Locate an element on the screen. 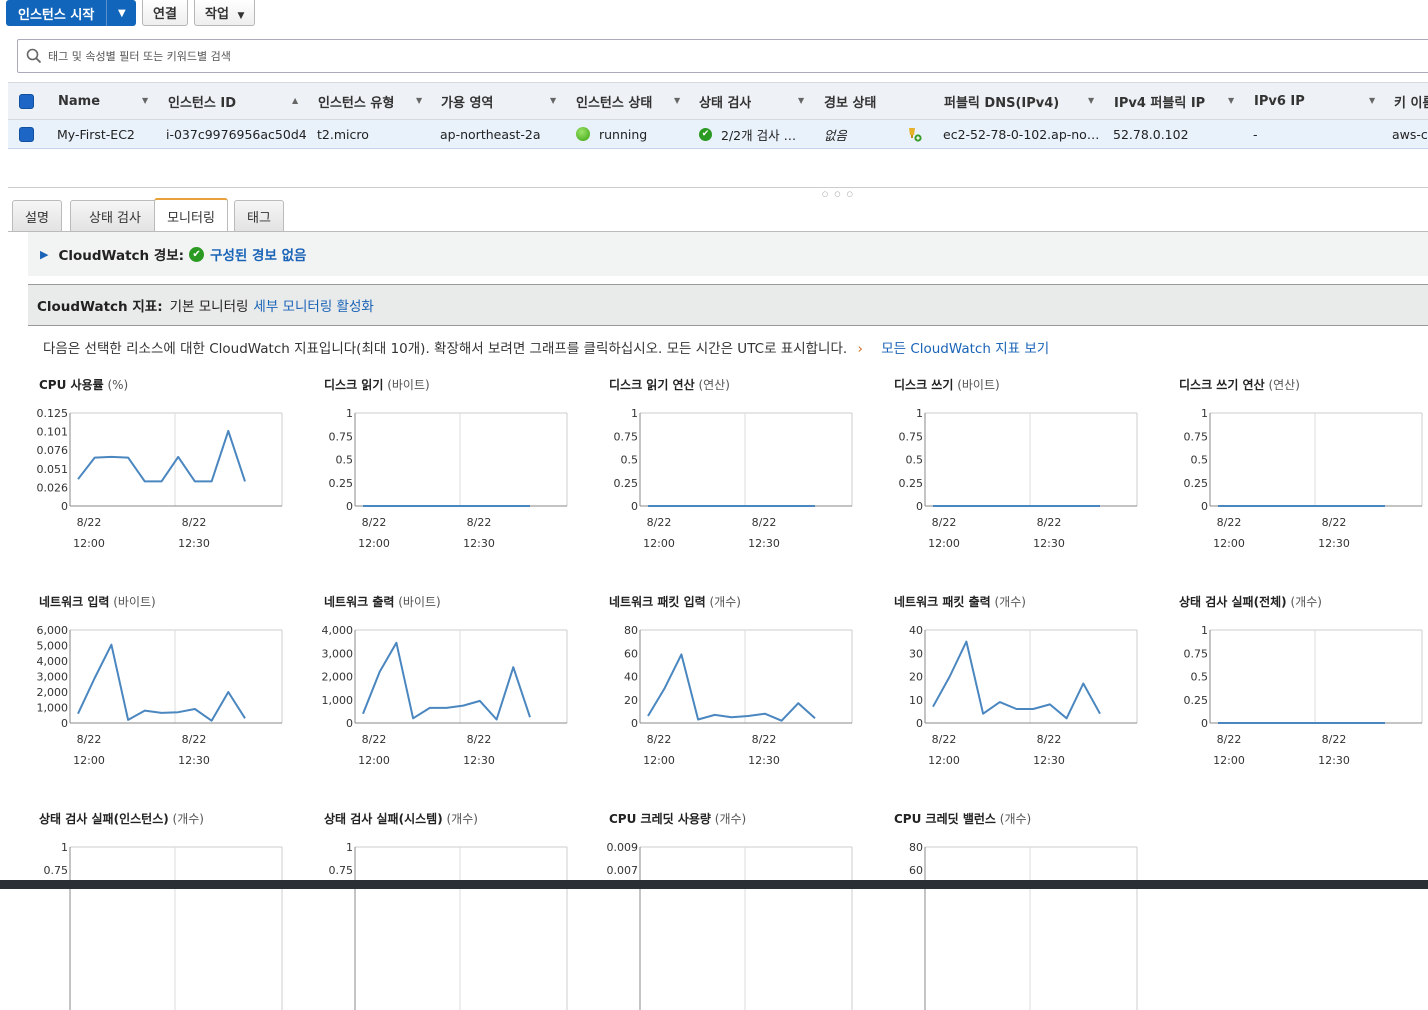  select-all-checkbox is located at coordinates (26, 101).